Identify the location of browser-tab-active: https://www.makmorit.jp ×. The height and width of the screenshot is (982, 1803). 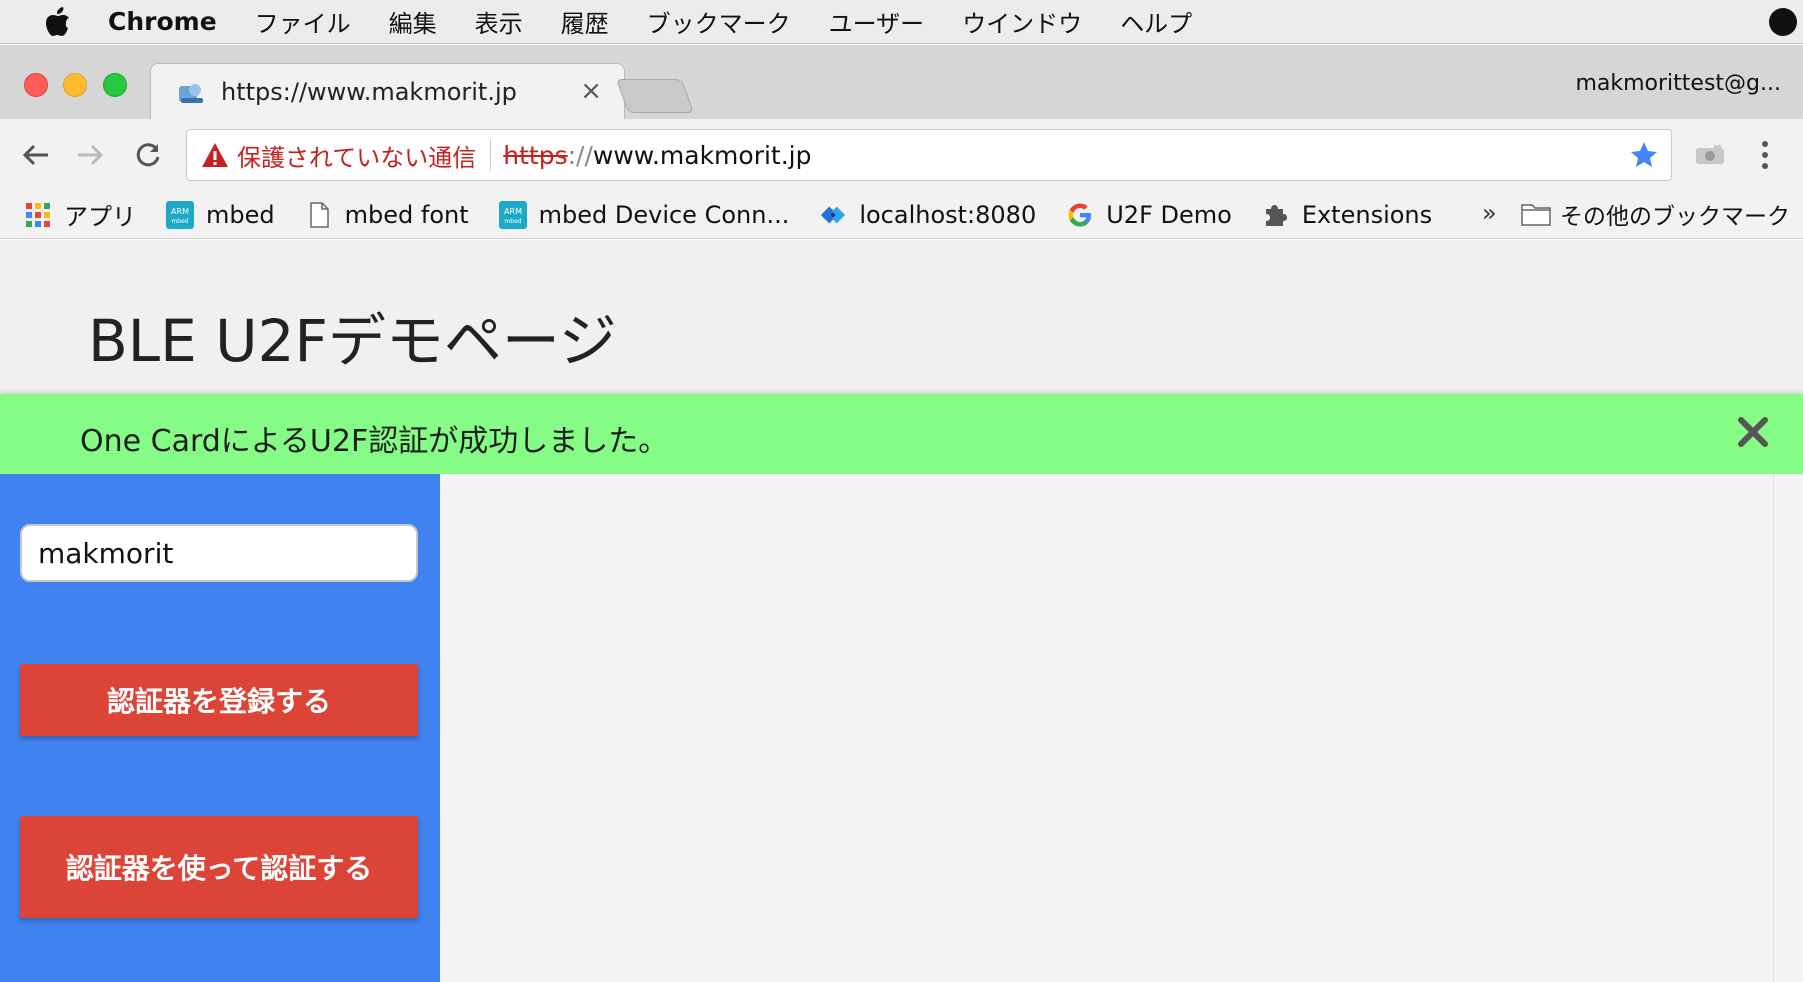
(387, 92).